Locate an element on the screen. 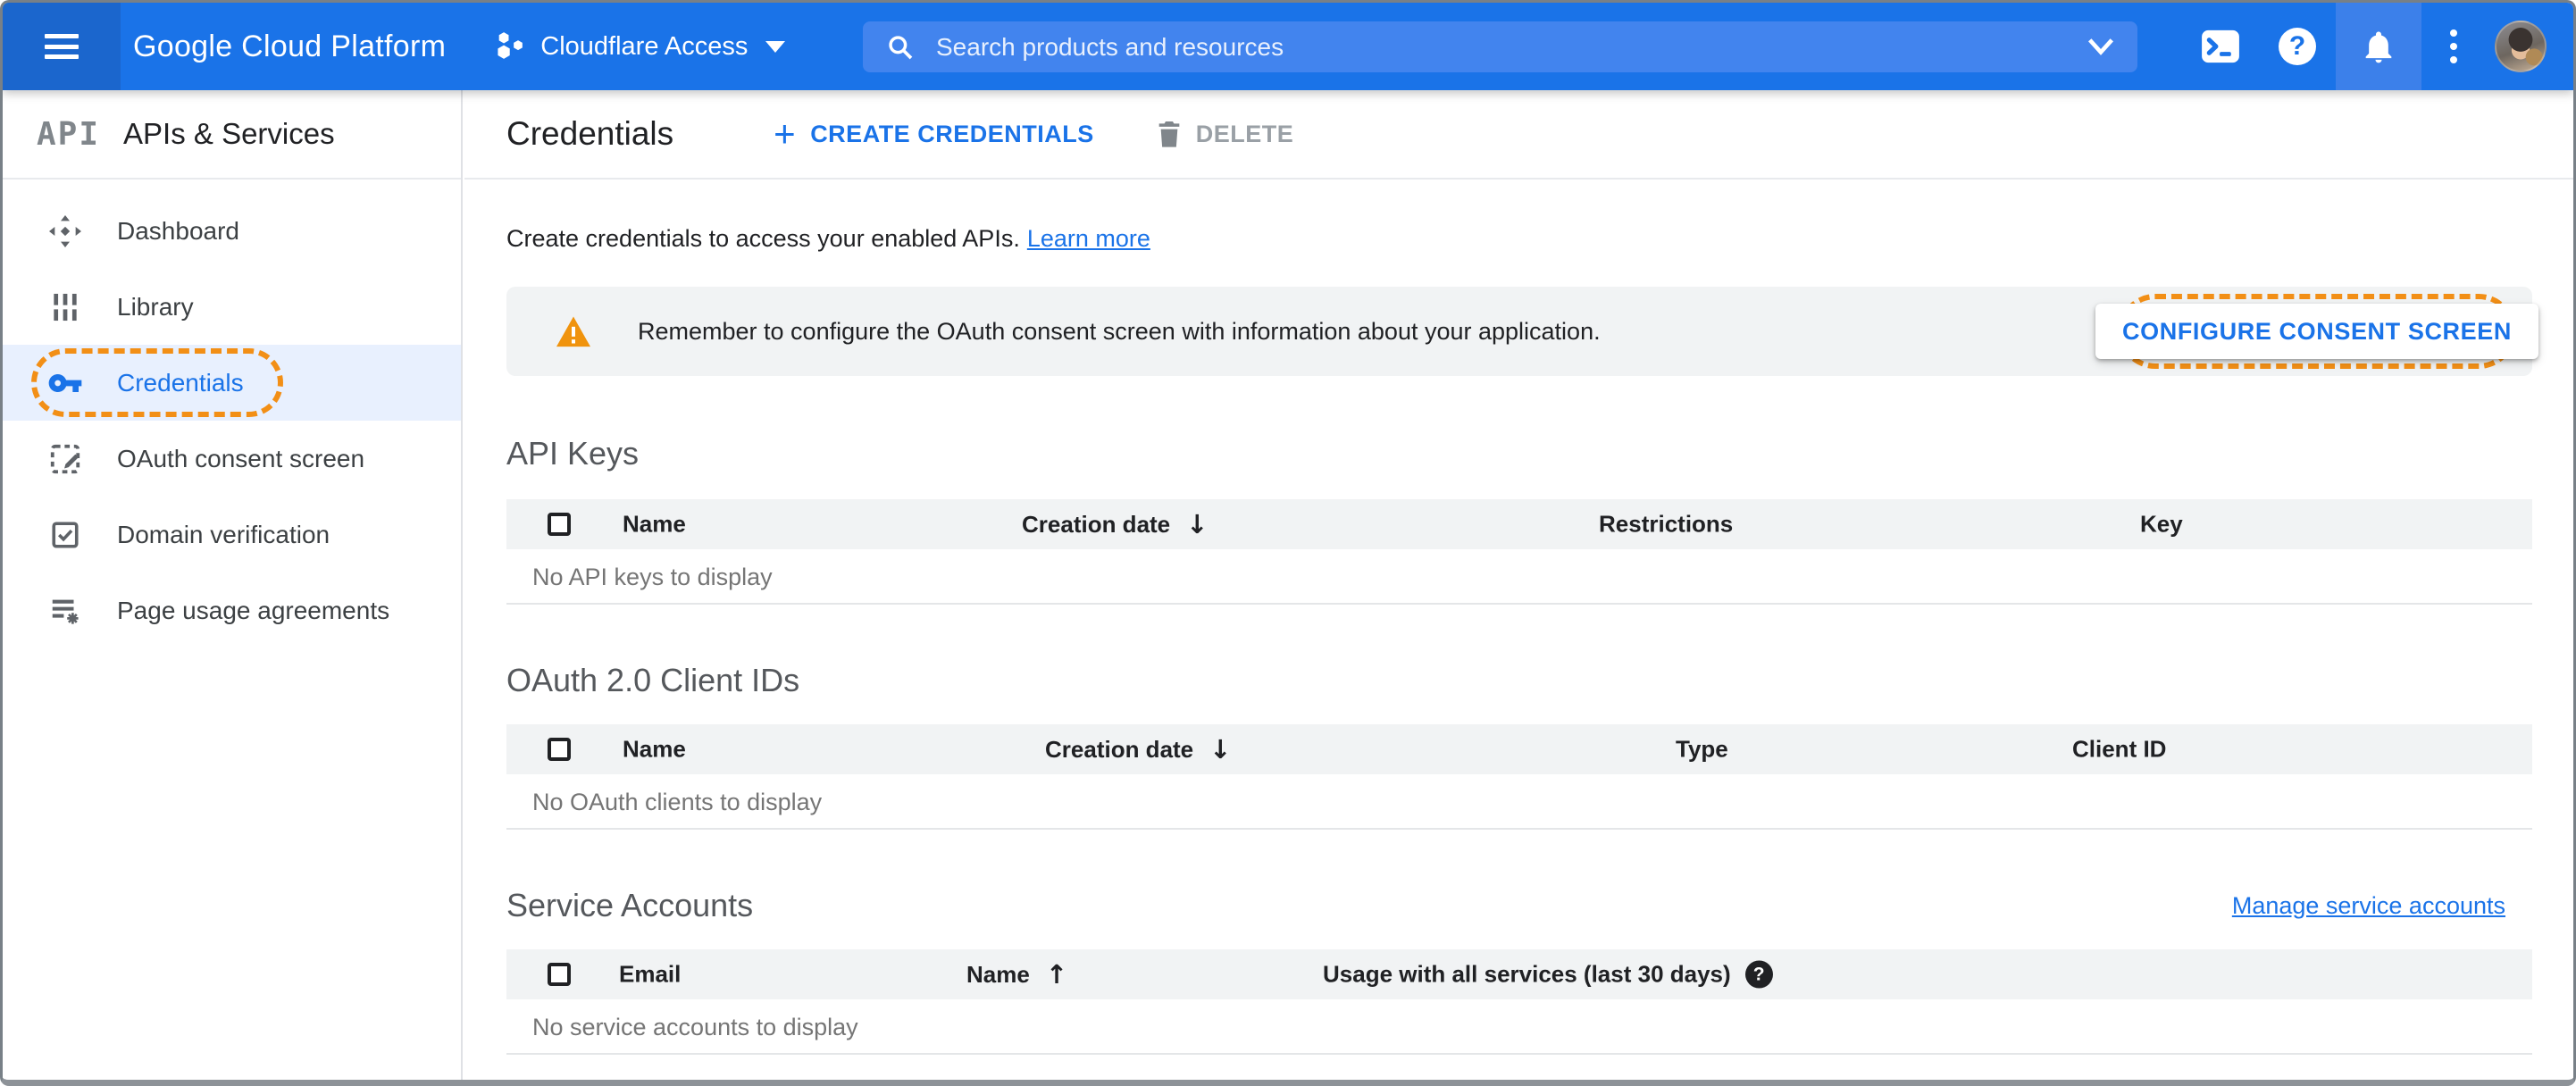 The height and width of the screenshot is (1086, 2576). api-keys-table-header: Name Creation date ↓ Restrictions Key is located at coordinates (1519, 524).